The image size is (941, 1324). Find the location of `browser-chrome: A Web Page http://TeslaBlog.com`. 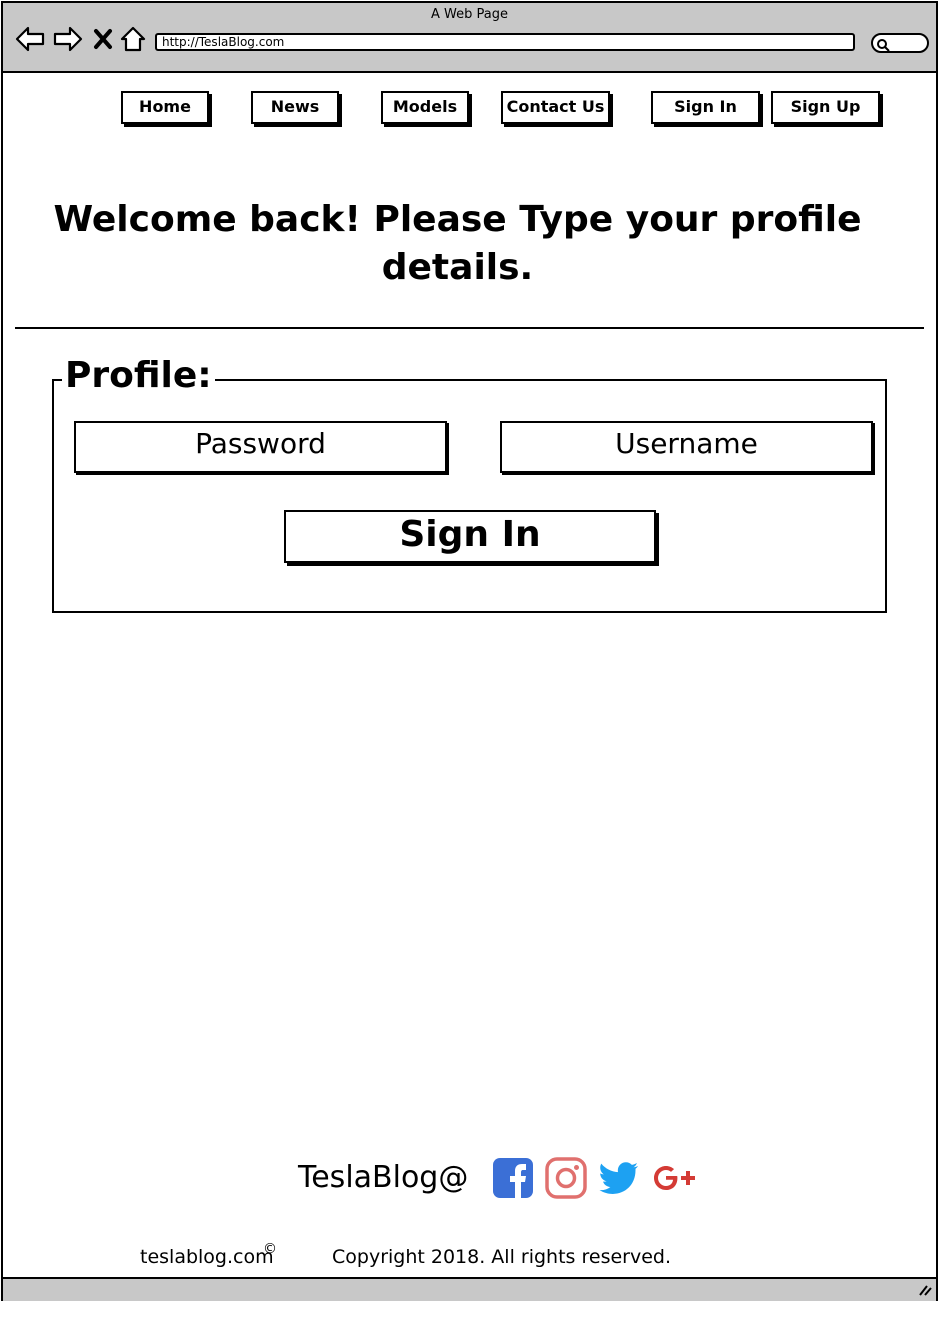

browser-chrome: A Web Page http://TeslaBlog.com is located at coordinates (469, 38).